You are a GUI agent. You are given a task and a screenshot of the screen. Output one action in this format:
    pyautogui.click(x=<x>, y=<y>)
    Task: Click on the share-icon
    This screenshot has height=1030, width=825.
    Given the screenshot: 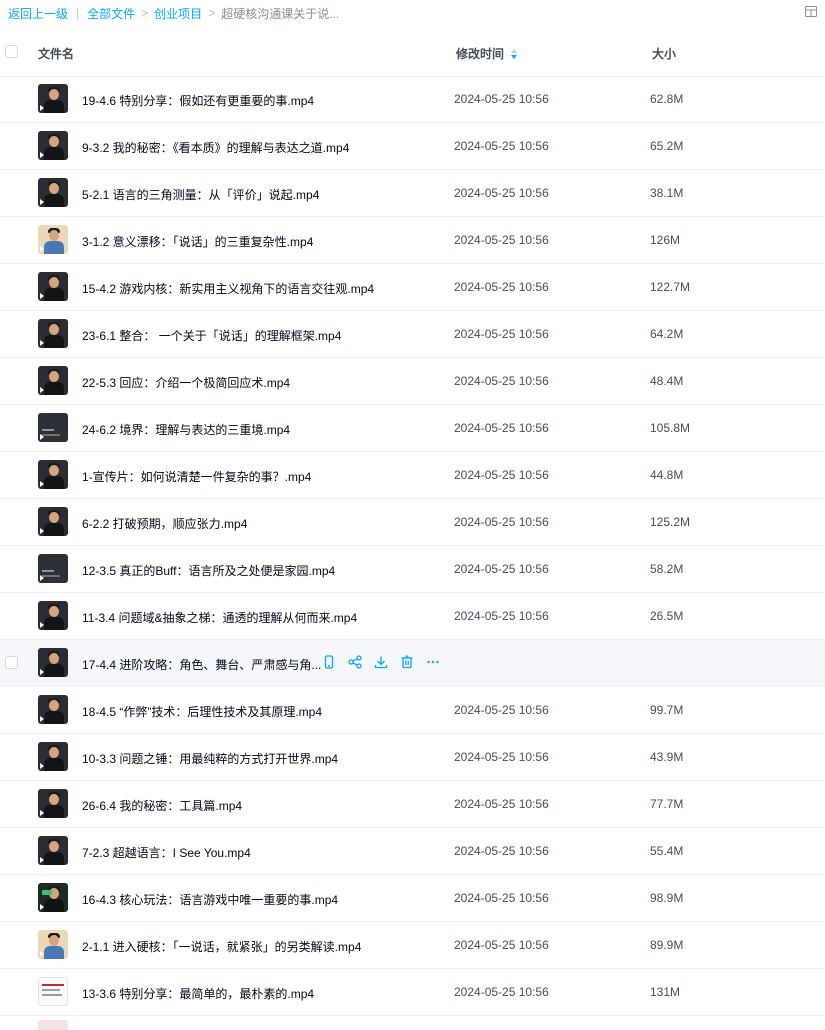 What is the action you would take?
    pyautogui.click(x=355, y=662)
    